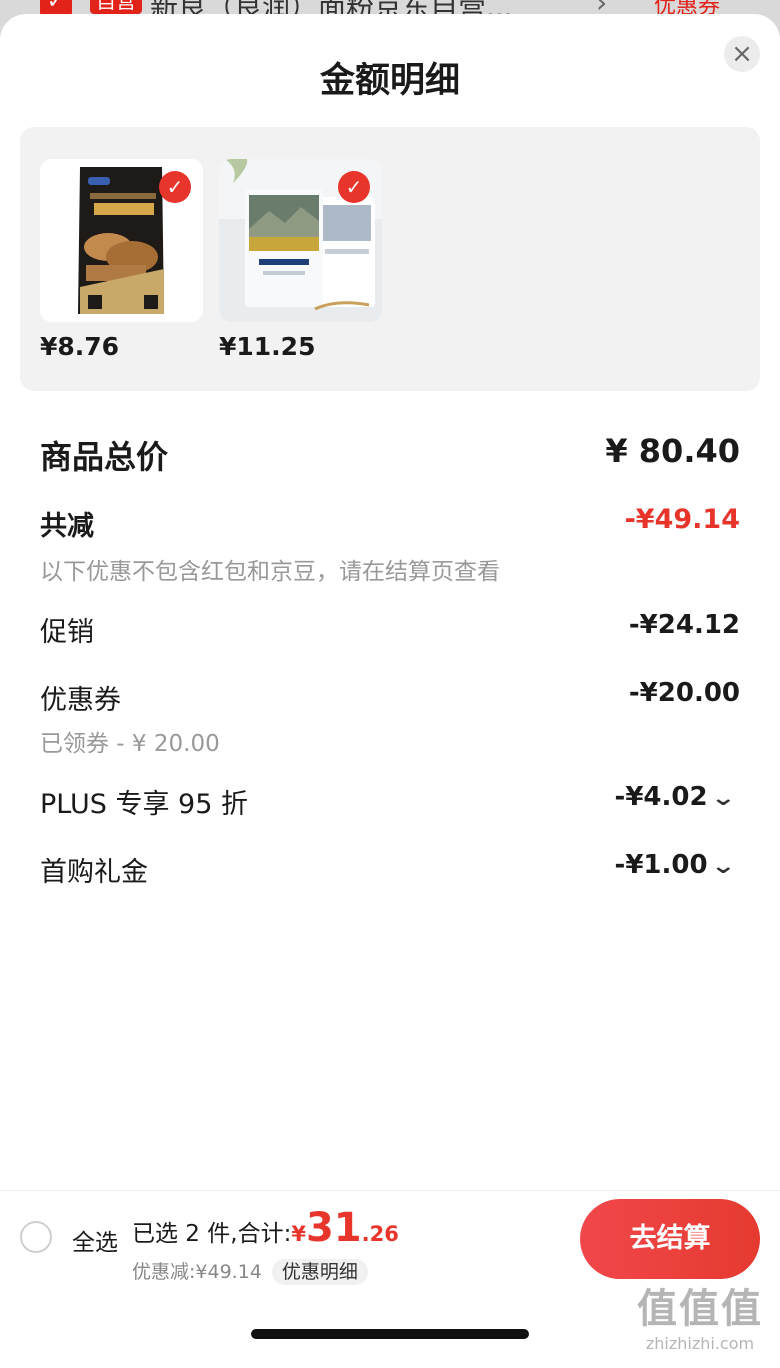 Image resolution: width=780 pixels, height=1368 pixels. I want to click on discount-summary: 优惠减:¥49.14 优惠明细, so click(250, 1271).